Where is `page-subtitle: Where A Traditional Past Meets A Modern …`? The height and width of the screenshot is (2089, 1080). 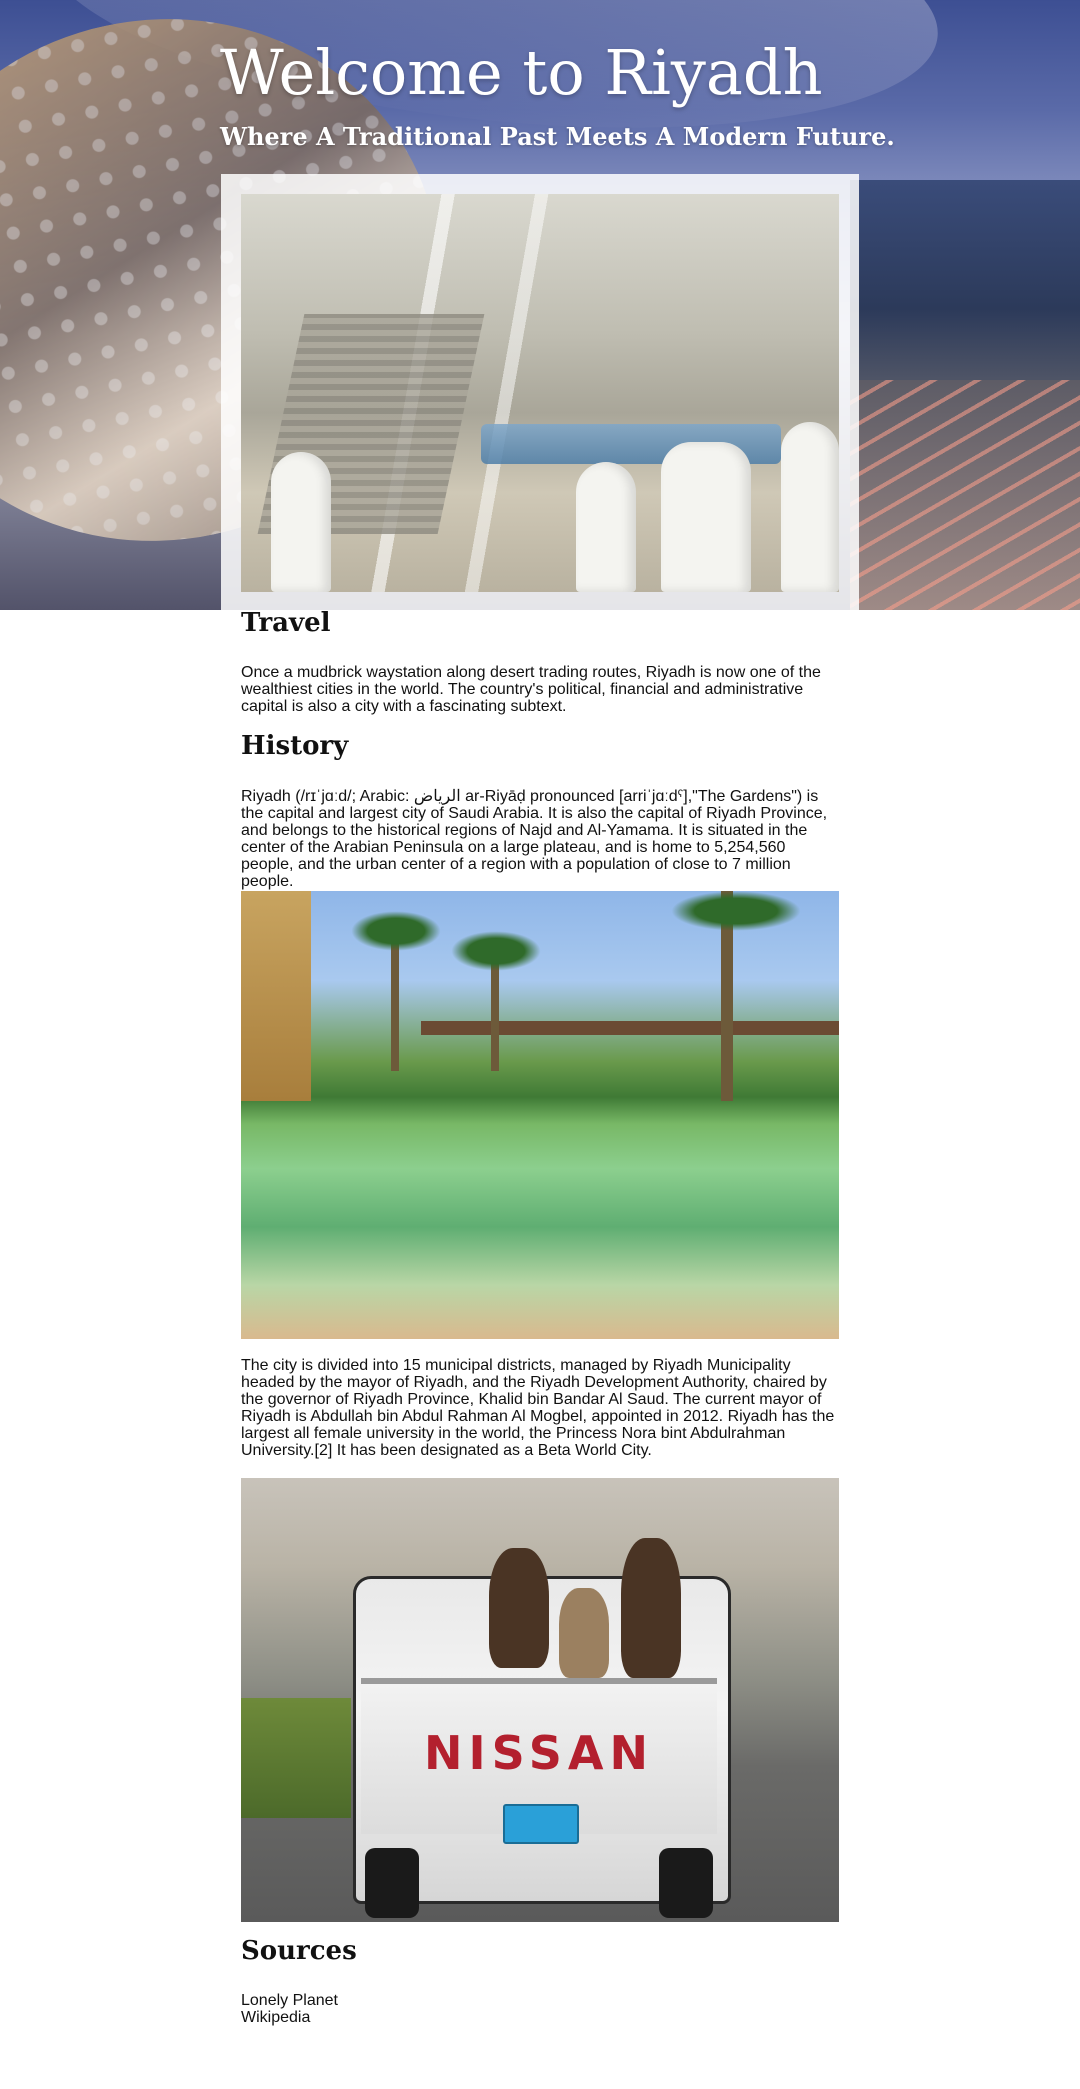
page-subtitle: Where A Traditional Past Meets A Modern … is located at coordinates (557, 136).